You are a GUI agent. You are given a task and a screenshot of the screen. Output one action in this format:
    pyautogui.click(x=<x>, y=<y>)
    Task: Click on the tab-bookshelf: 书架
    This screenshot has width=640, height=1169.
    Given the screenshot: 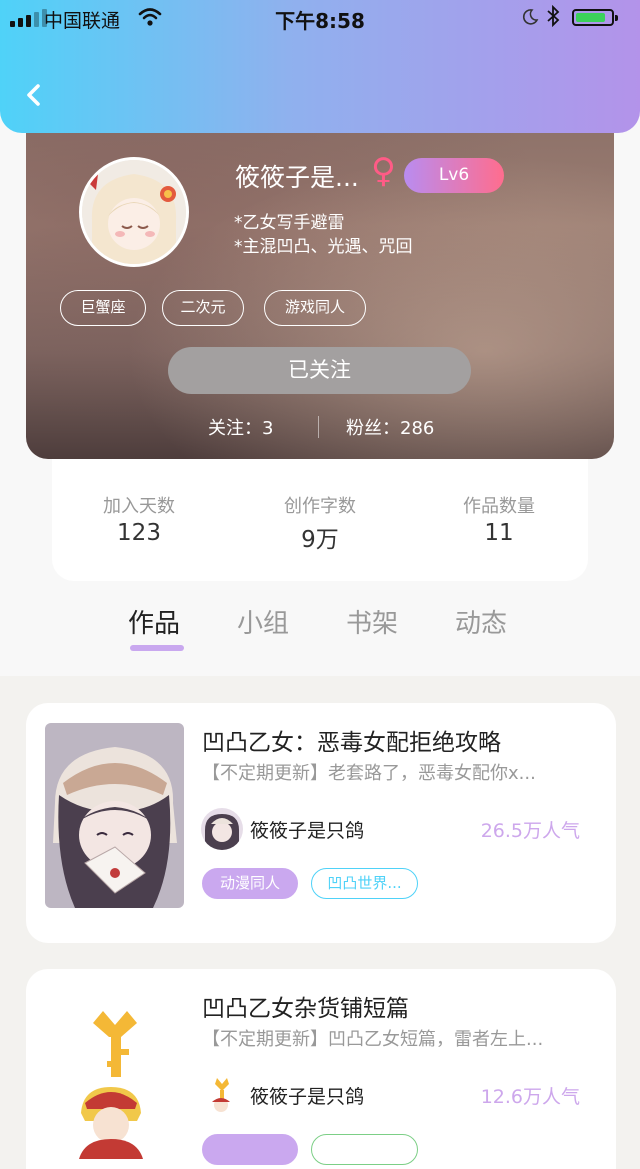 What is the action you would take?
    pyautogui.click(x=372, y=621)
    